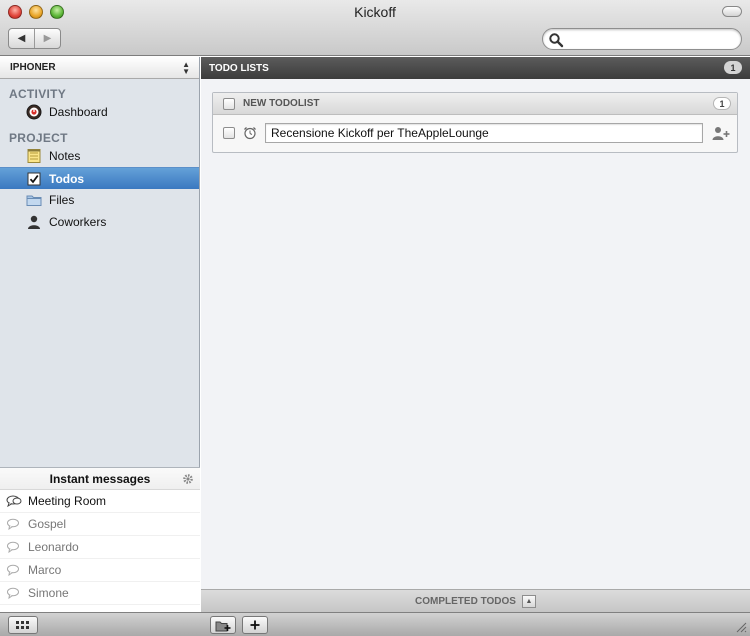 Image resolution: width=750 pixels, height=636 pixels. Describe the element at coordinates (62, 200) in the screenshot. I see `sidebar-item-label: Files` at that location.